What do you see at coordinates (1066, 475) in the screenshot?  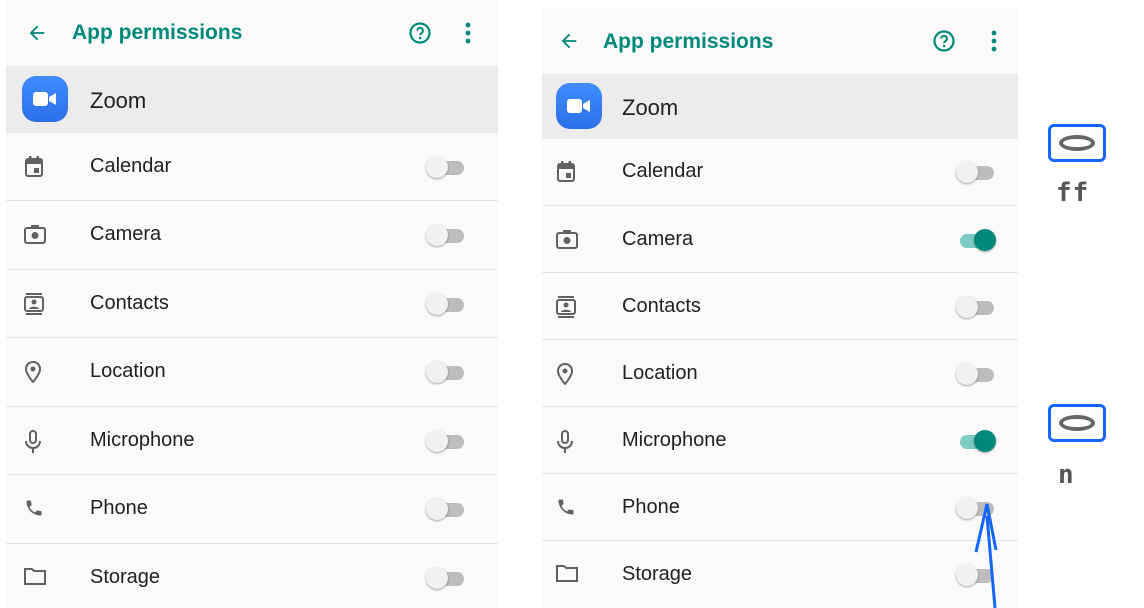 I see `on-callout-label: n` at bounding box center [1066, 475].